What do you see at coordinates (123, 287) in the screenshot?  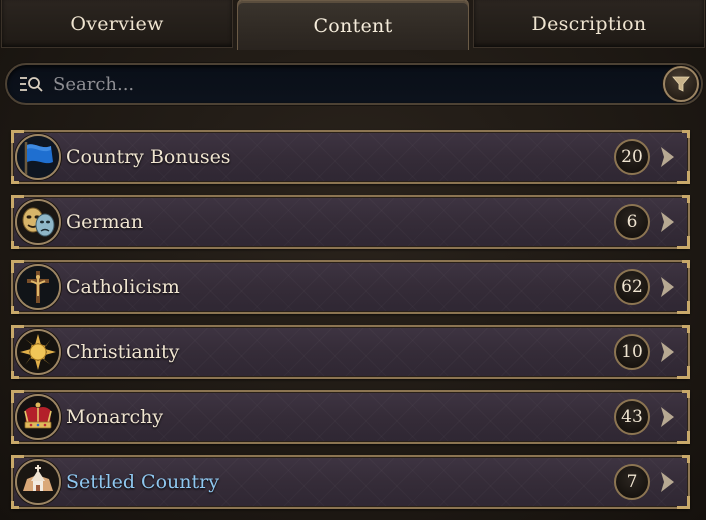 I see `list-item-label: Catholicism` at bounding box center [123, 287].